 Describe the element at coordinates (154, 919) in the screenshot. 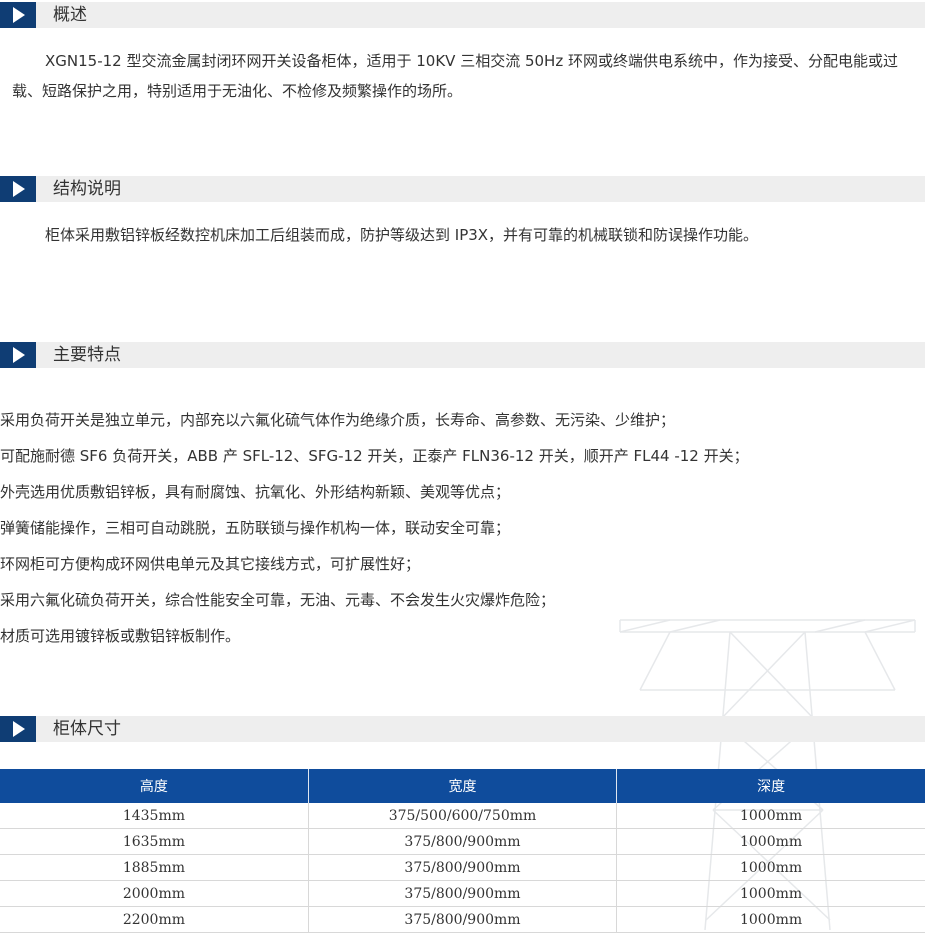

I see `cell-height: 2200mm` at that location.